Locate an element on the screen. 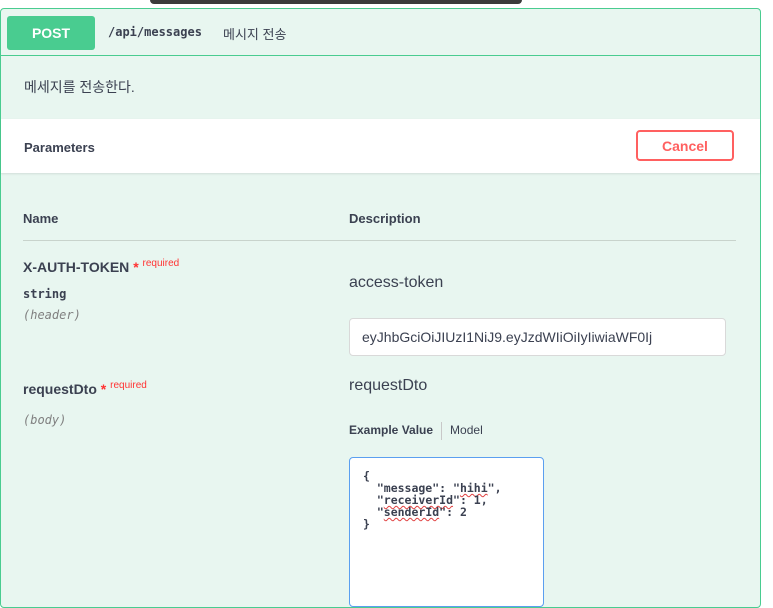  example-model-tabs: Example Value Model is located at coordinates (416, 431).